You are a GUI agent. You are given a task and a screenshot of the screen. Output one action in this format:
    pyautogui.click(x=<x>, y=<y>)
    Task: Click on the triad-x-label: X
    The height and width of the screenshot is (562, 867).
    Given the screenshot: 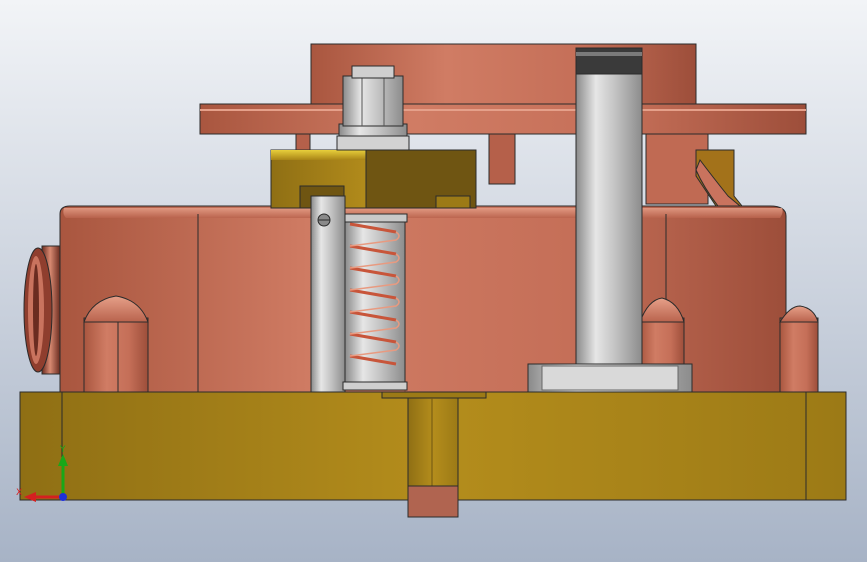 What is the action you would take?
    pyautogui.click(x=19, y=493)
    